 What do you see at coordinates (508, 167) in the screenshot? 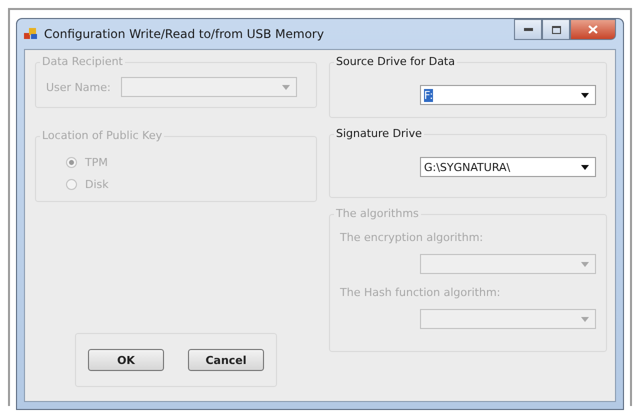
I see `drive-combobox: G:\SYGNATURA\` at bounding box center [508, 167].